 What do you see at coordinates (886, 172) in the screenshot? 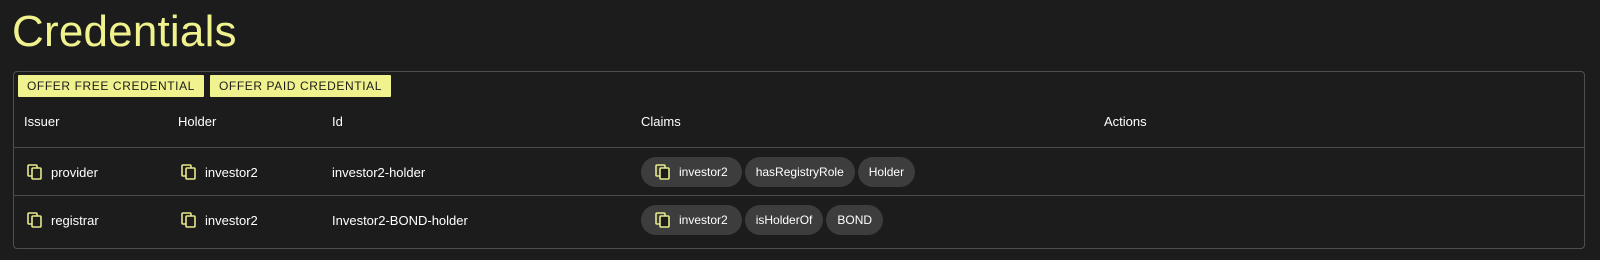
I see `claim-chip-object: Holder` at bounding box center [886, 172].